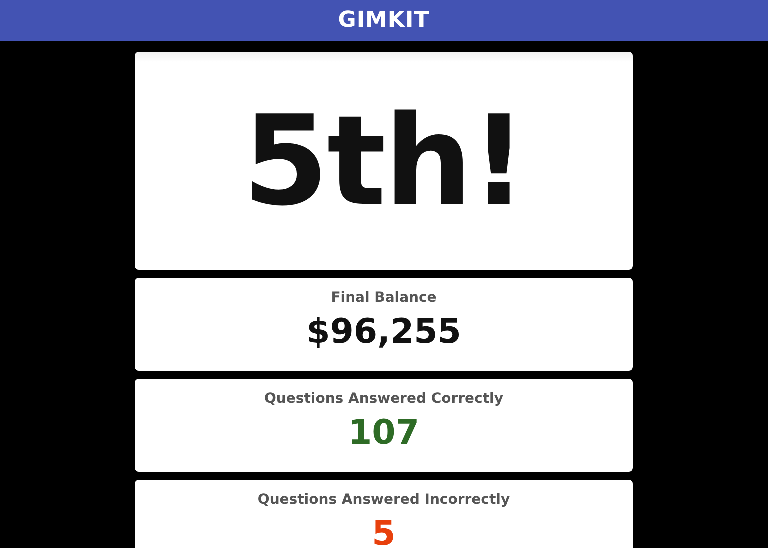  Describe the element at coordinates (384, 500) in the screenshot. I see `stat-label: Questions Answered Incorrectly` at that location.